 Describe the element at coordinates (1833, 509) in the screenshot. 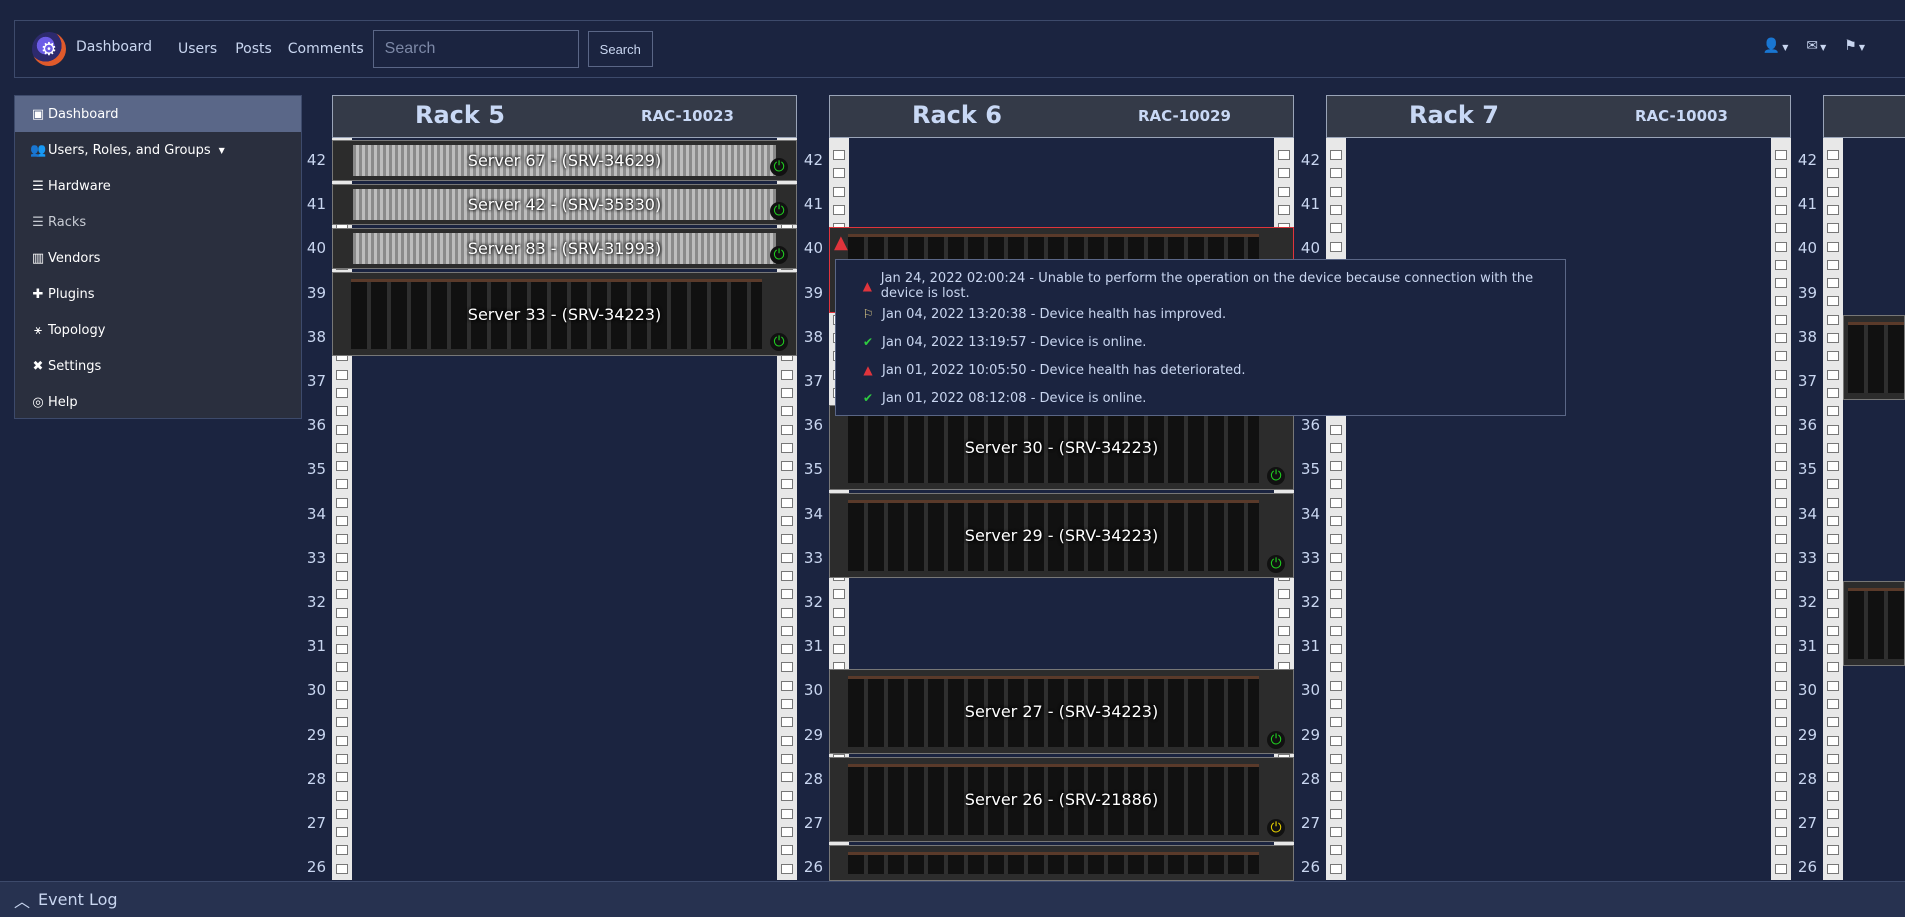

I see `rack-rail-left` at that location.